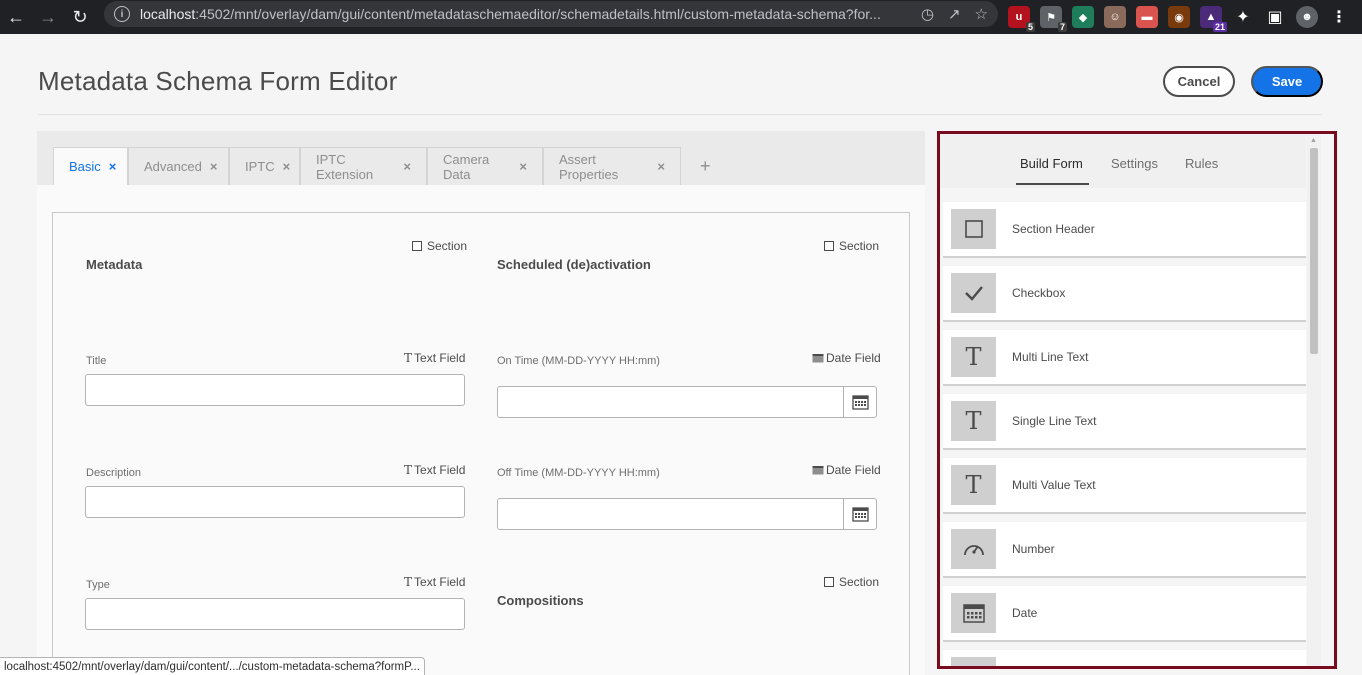 This screenshot has height=675, width=1362. Describe the element at coordinates (1134, 163) in the screenshot. I see `tab-settings: Settings` at that location.